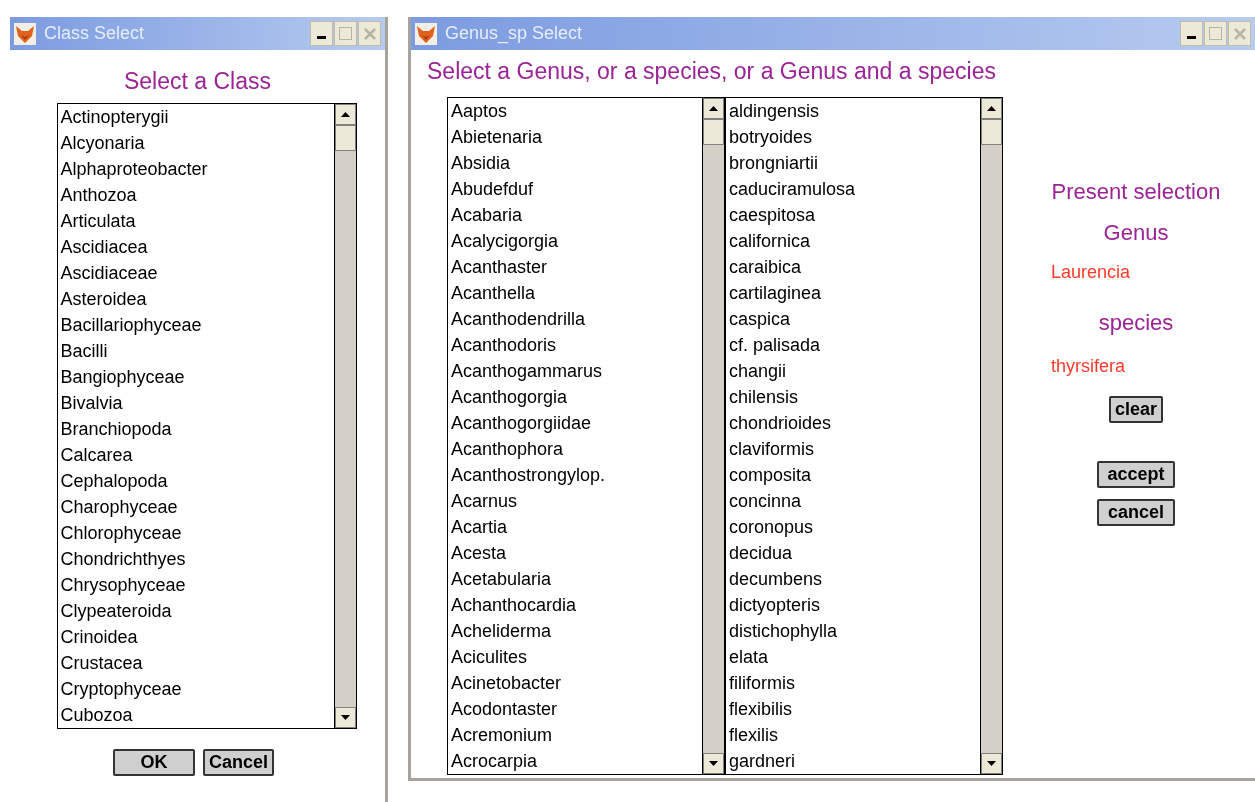  I want to click on list-item: filiformis, so click(853, 682).